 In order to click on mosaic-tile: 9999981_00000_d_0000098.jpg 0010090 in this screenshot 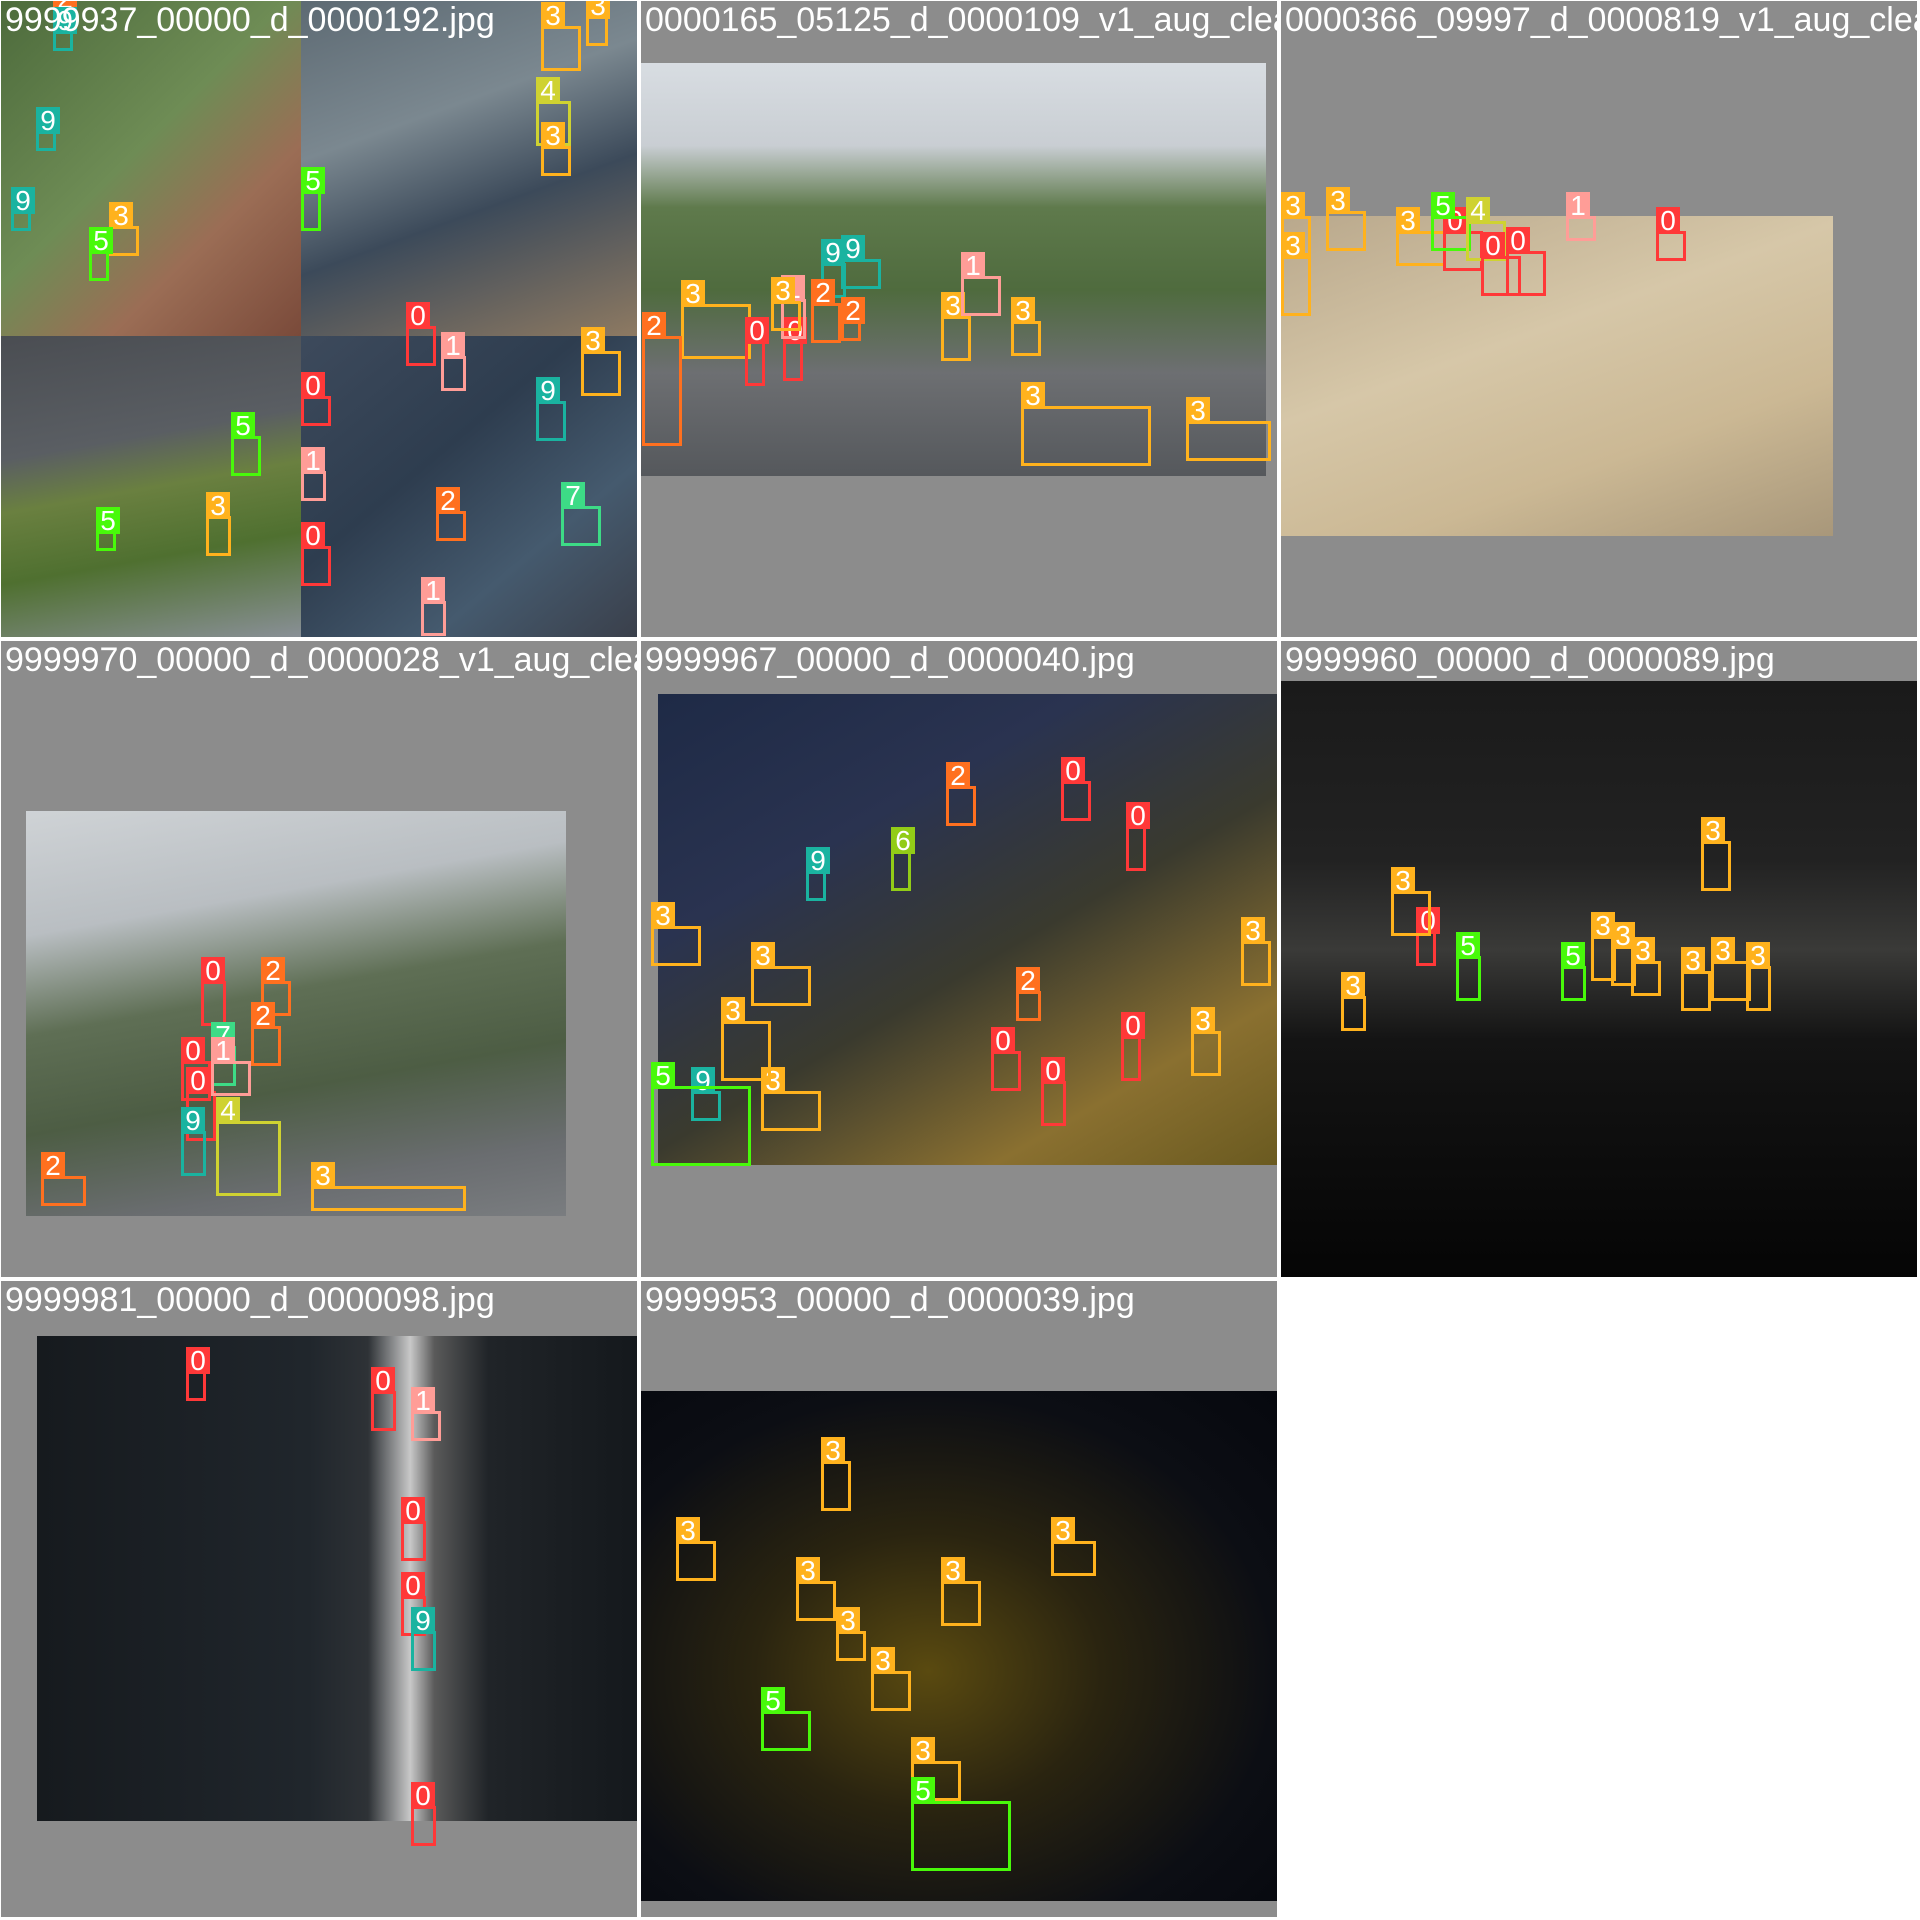, I will do `click(319, 1599)`.